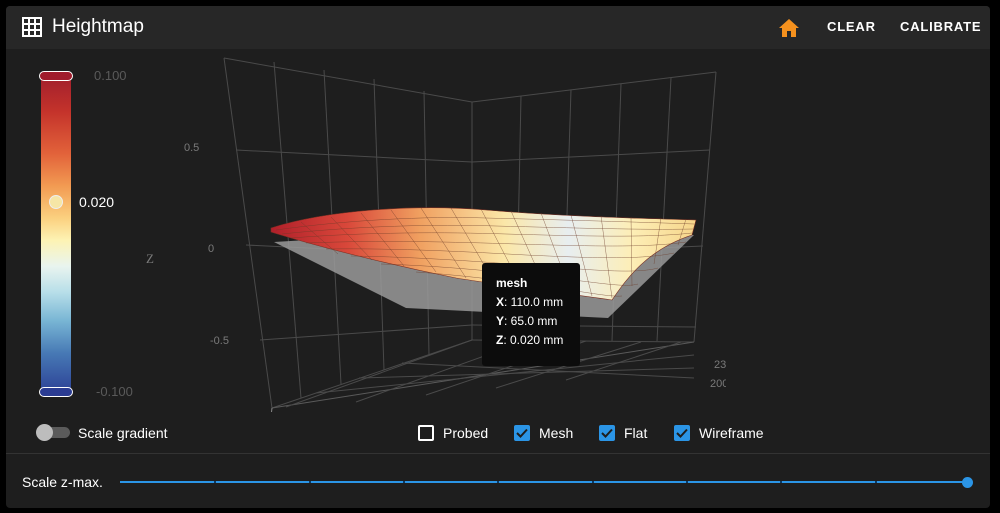  I want to click on z-tick-label: -0.5, so click(219, 341).